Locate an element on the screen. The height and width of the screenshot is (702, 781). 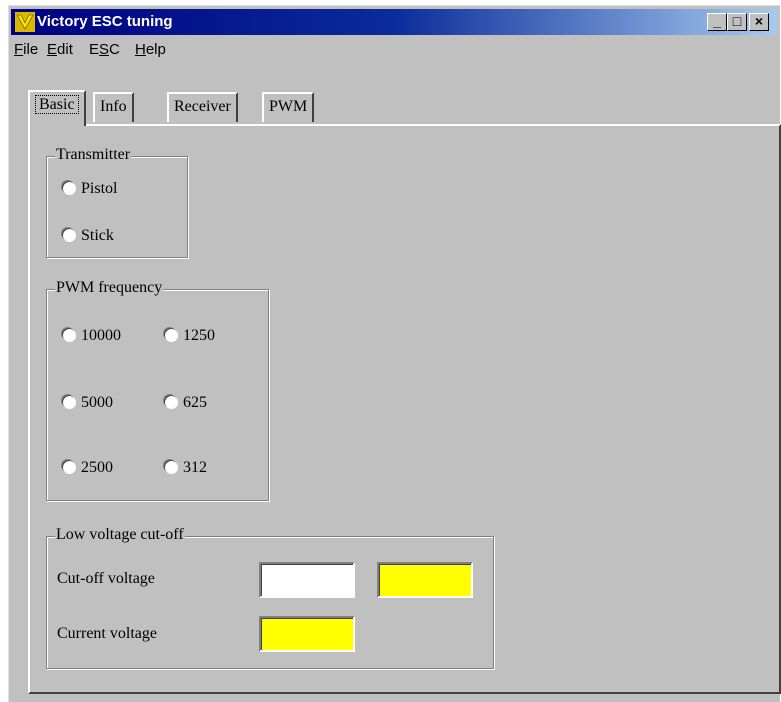
current-voltage-label: Current voltage is located at coordinates (107, 633).